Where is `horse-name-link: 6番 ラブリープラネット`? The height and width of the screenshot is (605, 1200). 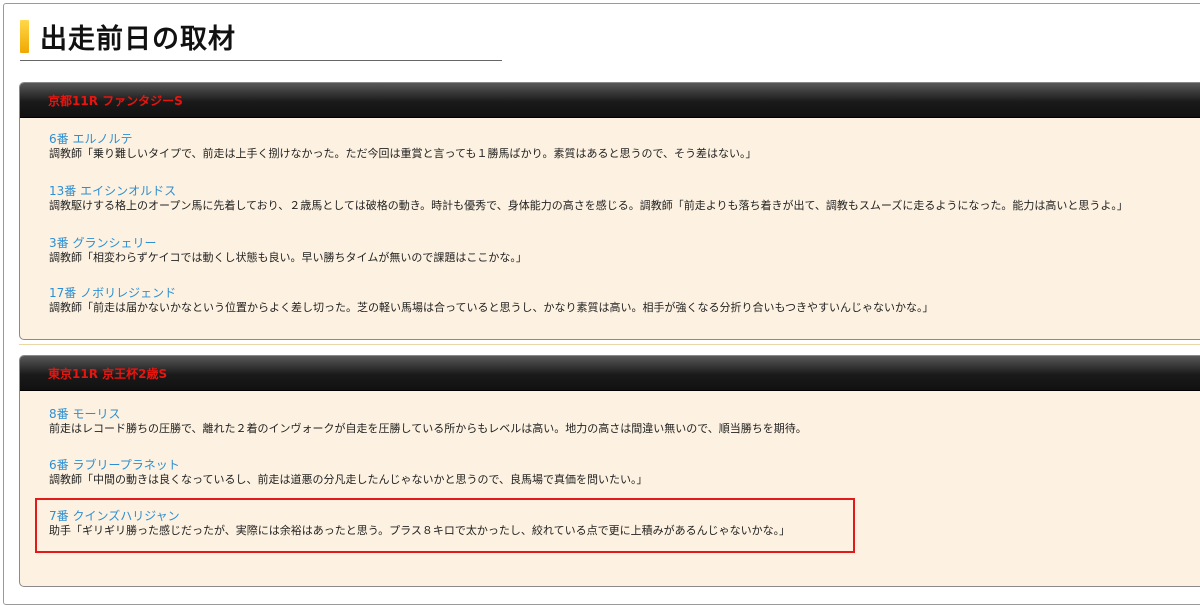 horse-name-link: 6番 ラブリープラネット is located at coordinates (348, 465).